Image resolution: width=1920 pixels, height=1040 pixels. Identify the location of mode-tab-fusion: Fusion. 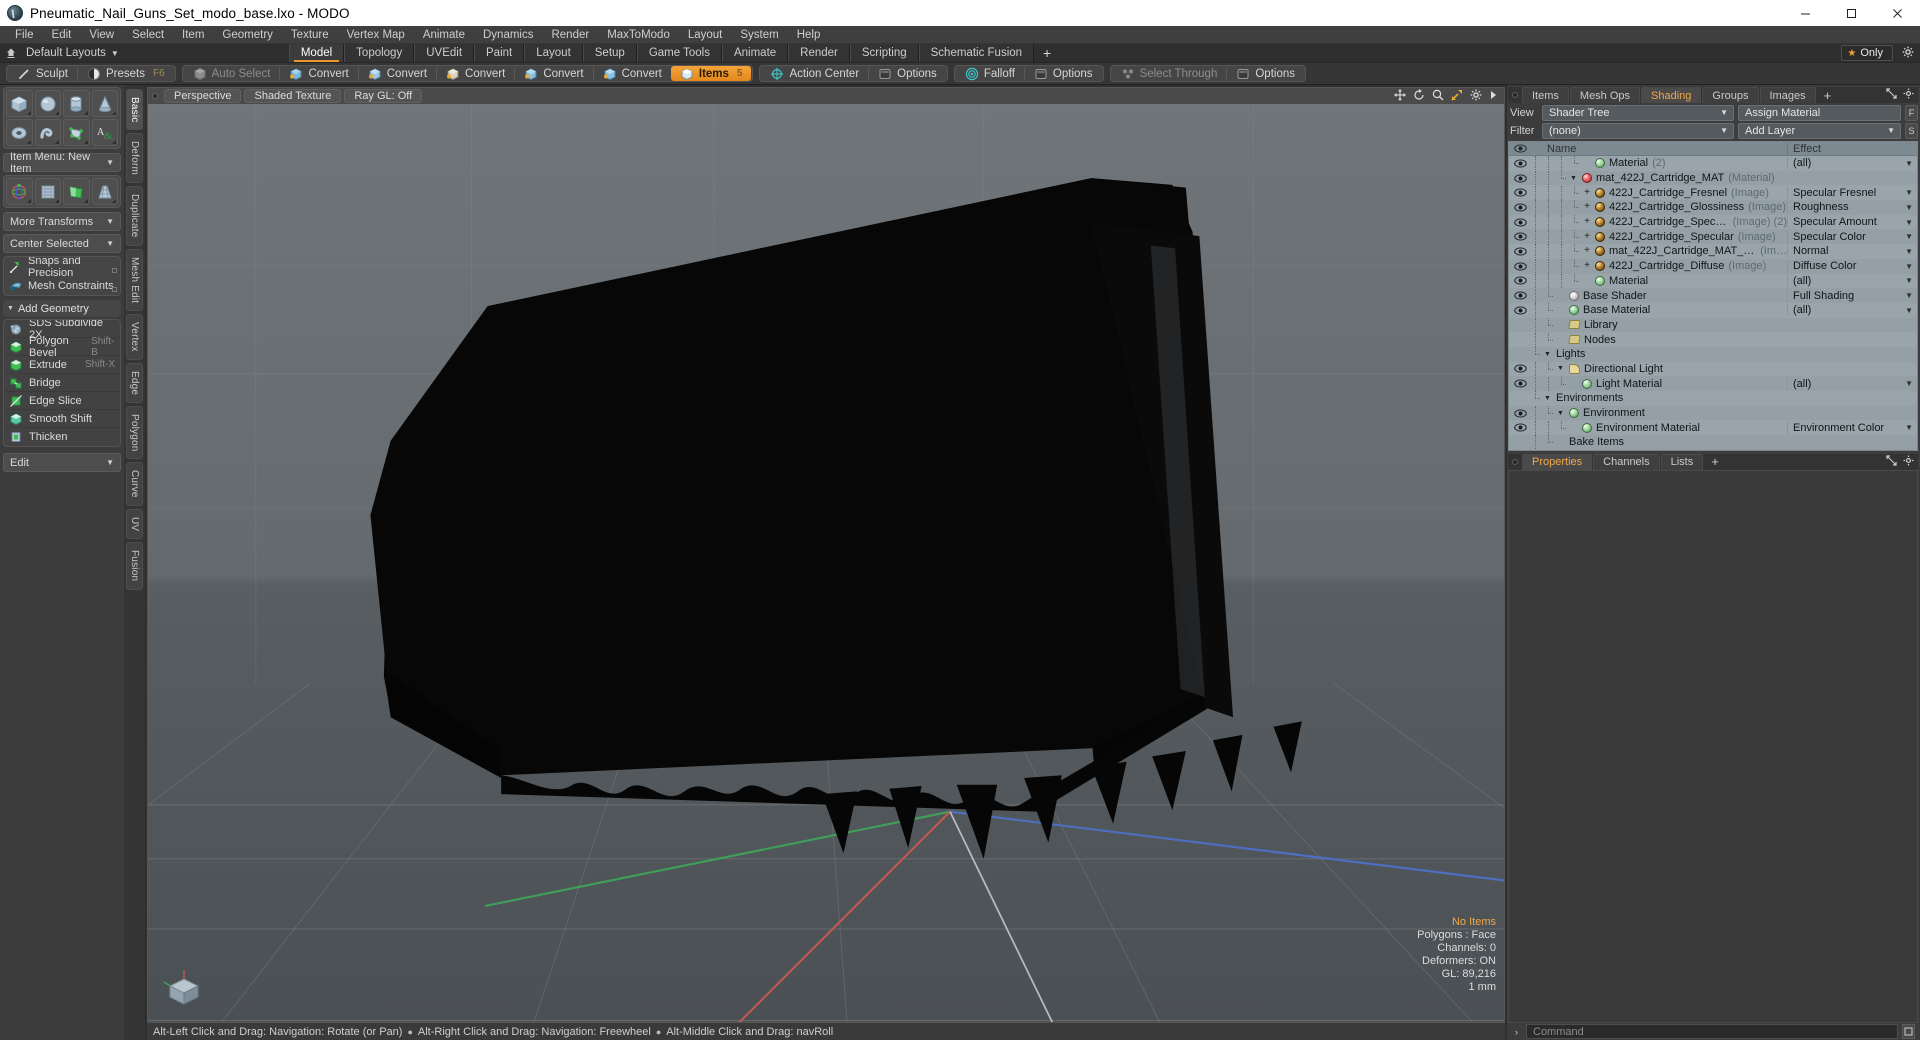
(134, 566).